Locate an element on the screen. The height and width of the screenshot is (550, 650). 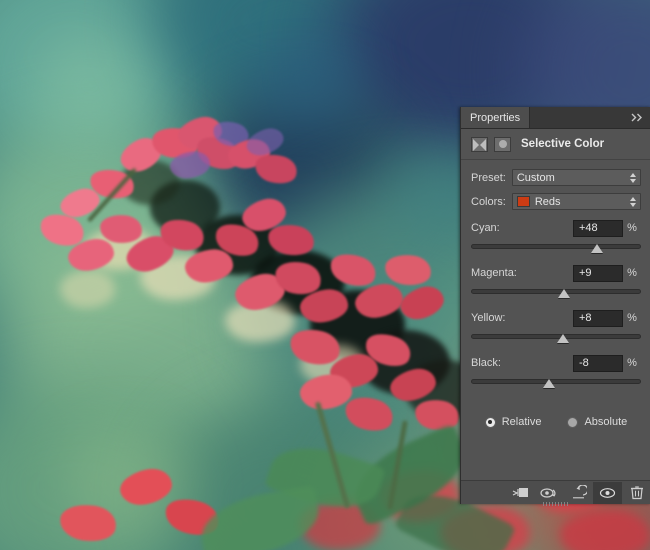
slider-yellow-value: +8 is located at coordinates (598, 318).